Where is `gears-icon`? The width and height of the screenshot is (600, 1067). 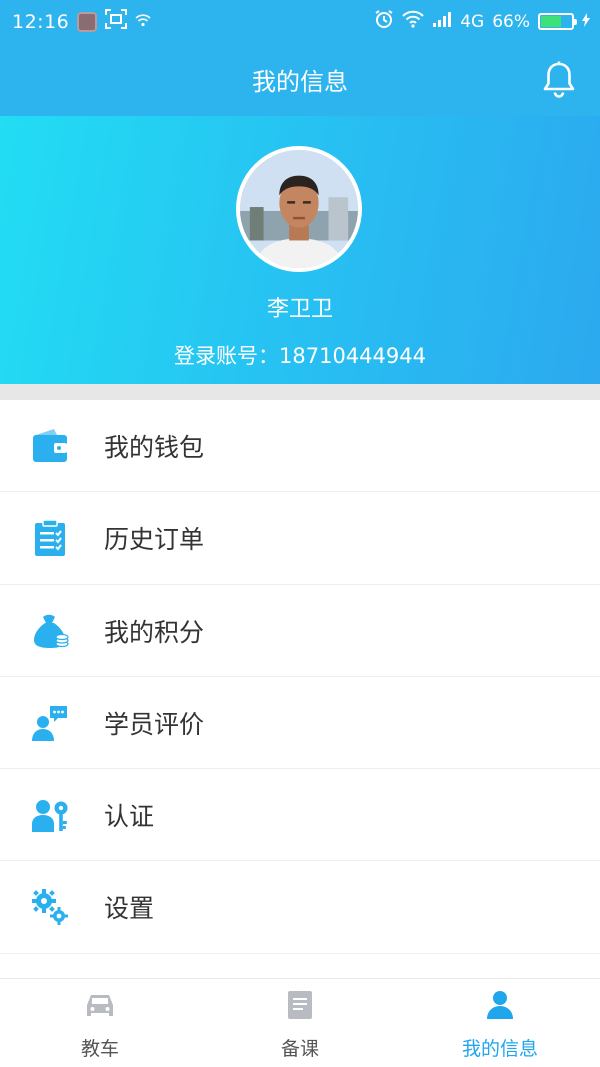
gears-icon is located at coordinates (50, 907).